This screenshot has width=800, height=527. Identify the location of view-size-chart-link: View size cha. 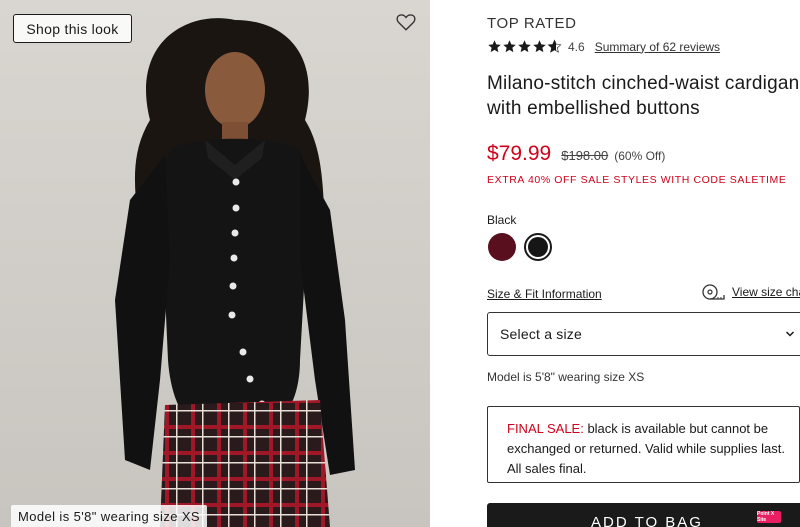
(750, 292).